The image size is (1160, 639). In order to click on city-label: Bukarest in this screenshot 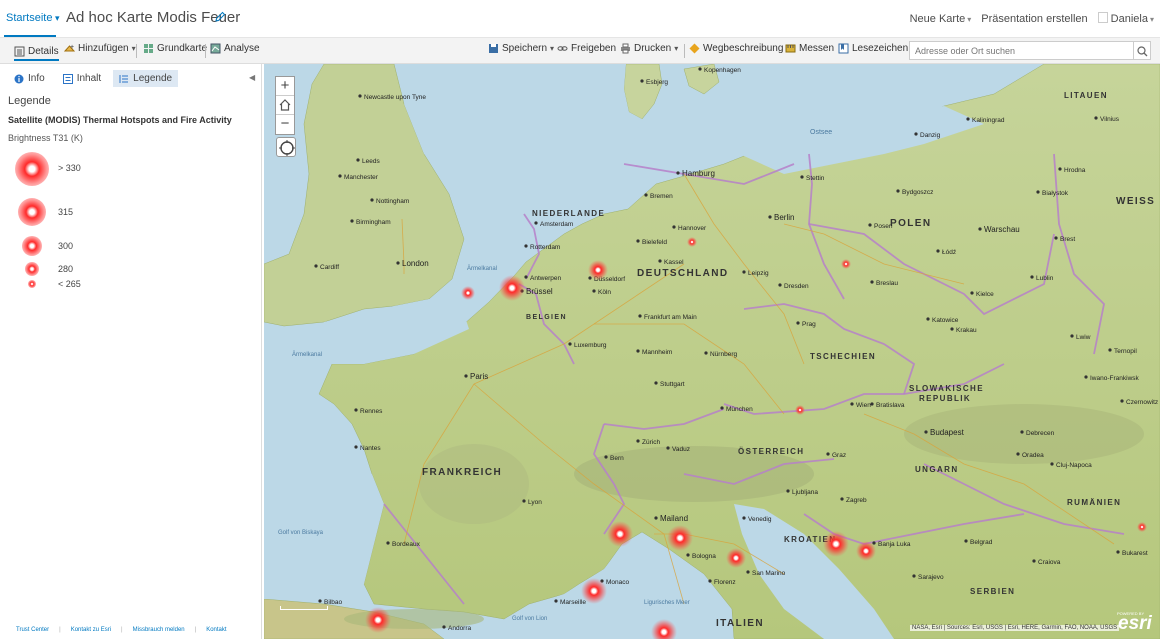, I will do `click(1135, 553)`.